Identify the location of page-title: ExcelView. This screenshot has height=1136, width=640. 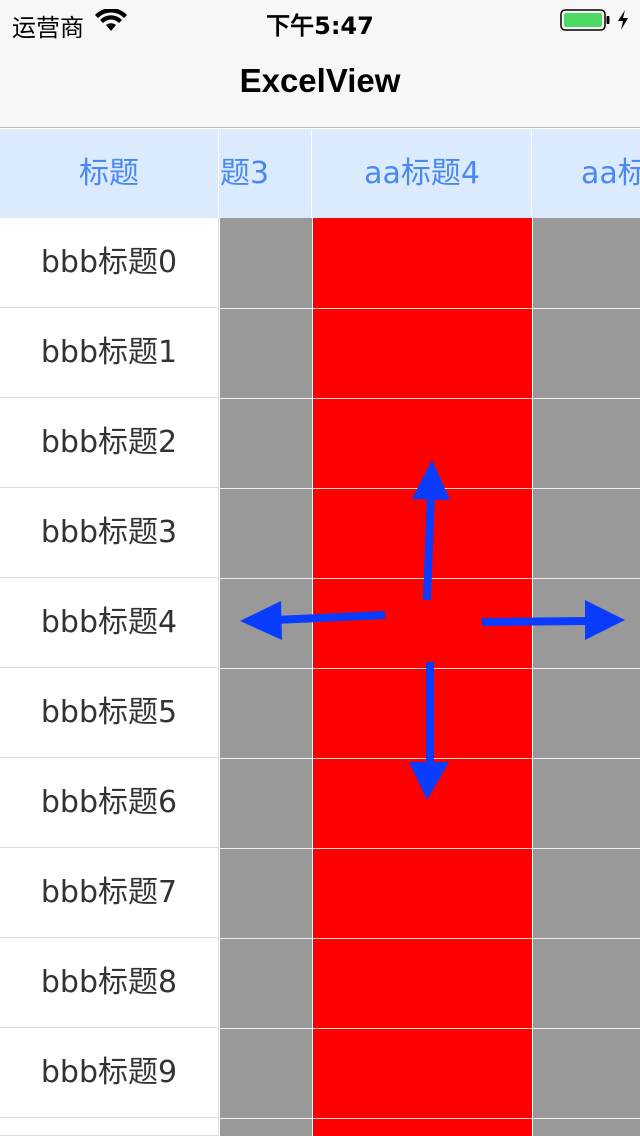
(320, 80).